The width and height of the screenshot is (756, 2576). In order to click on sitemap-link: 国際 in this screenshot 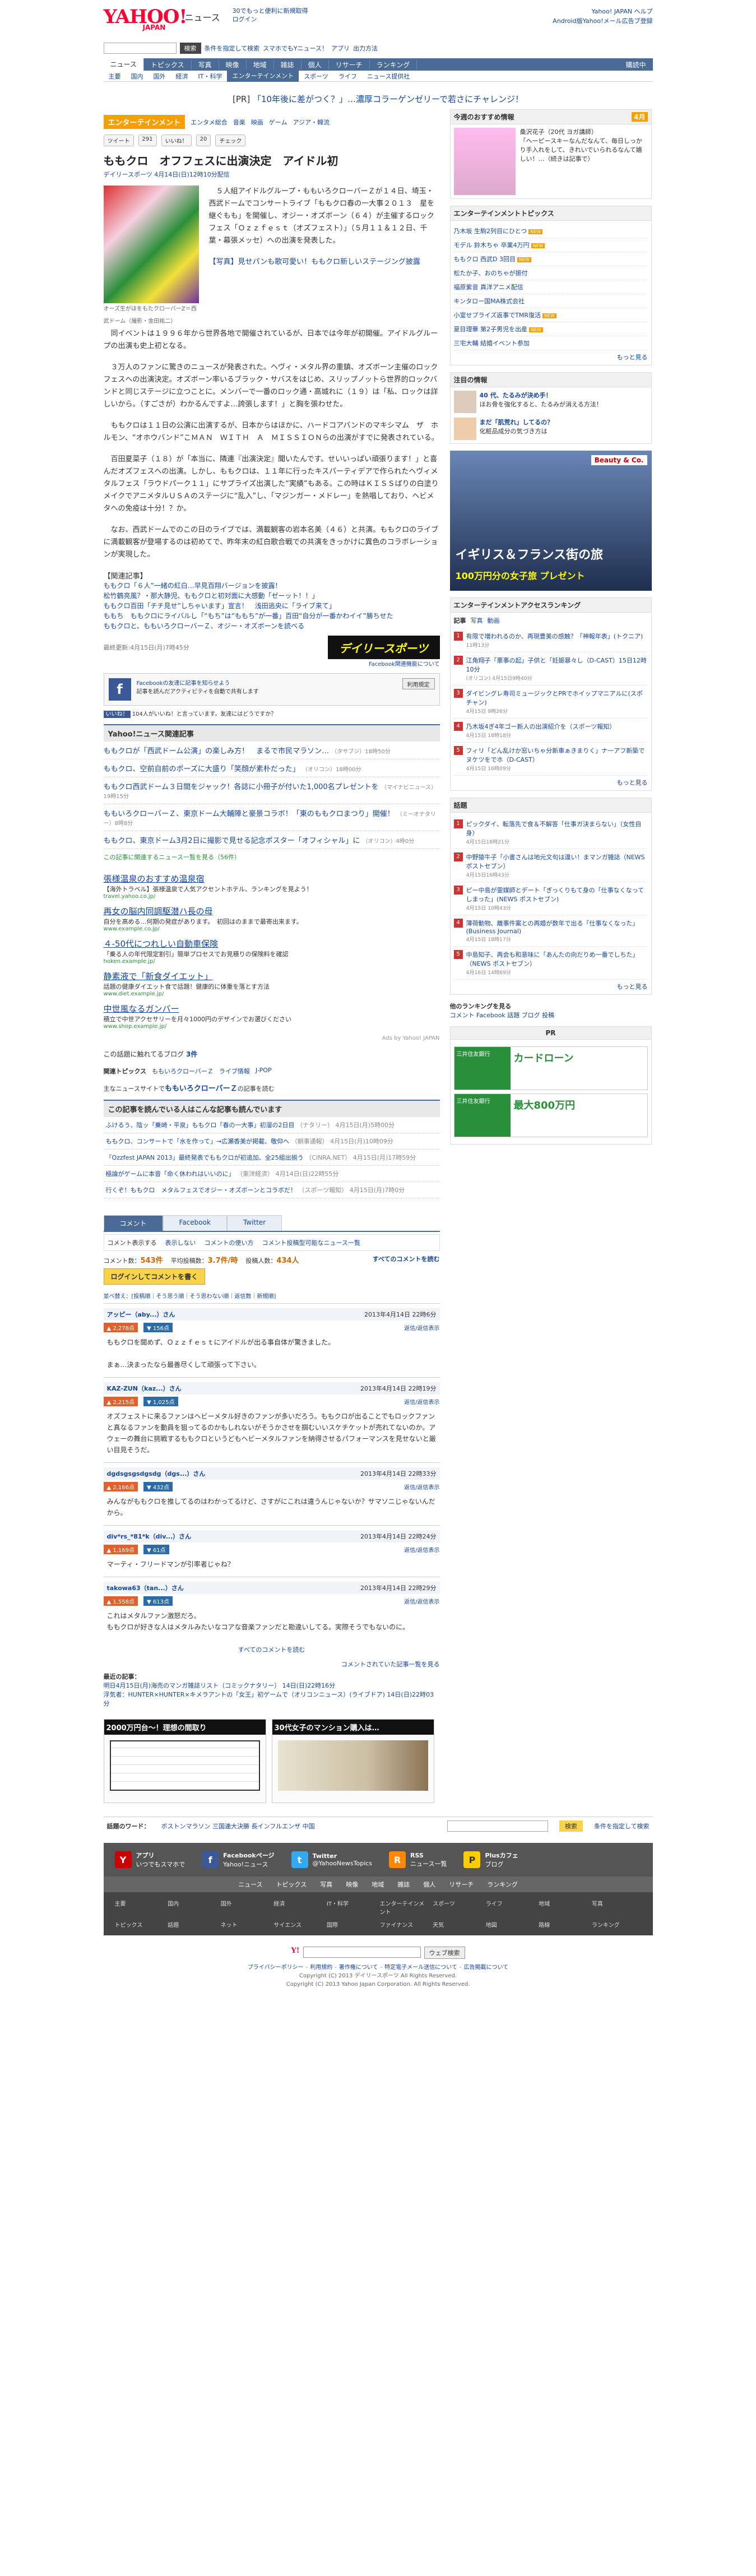, I will do `click(352, 1924)`.